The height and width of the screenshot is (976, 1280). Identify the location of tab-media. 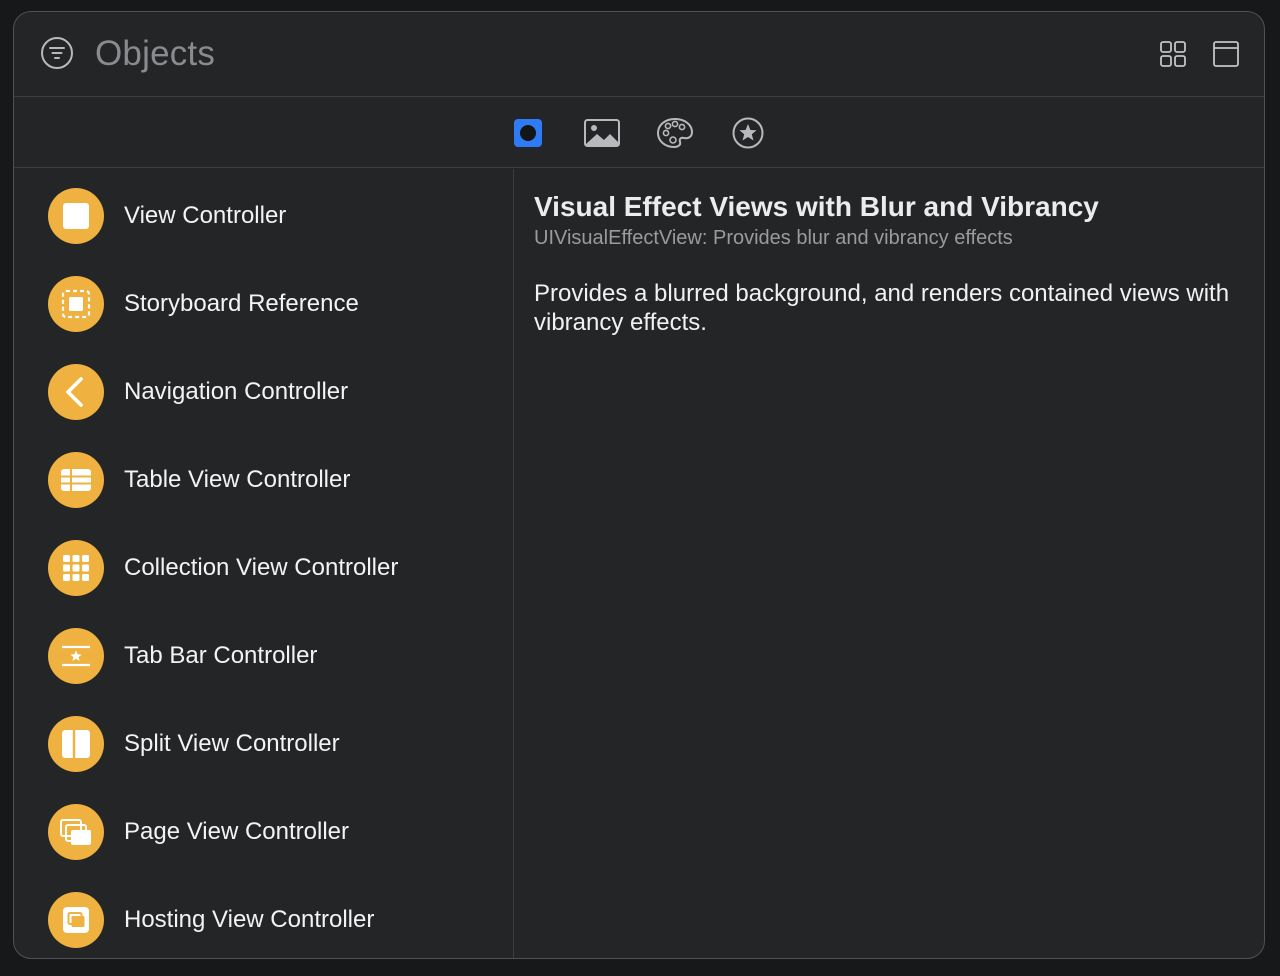
(602, 133).